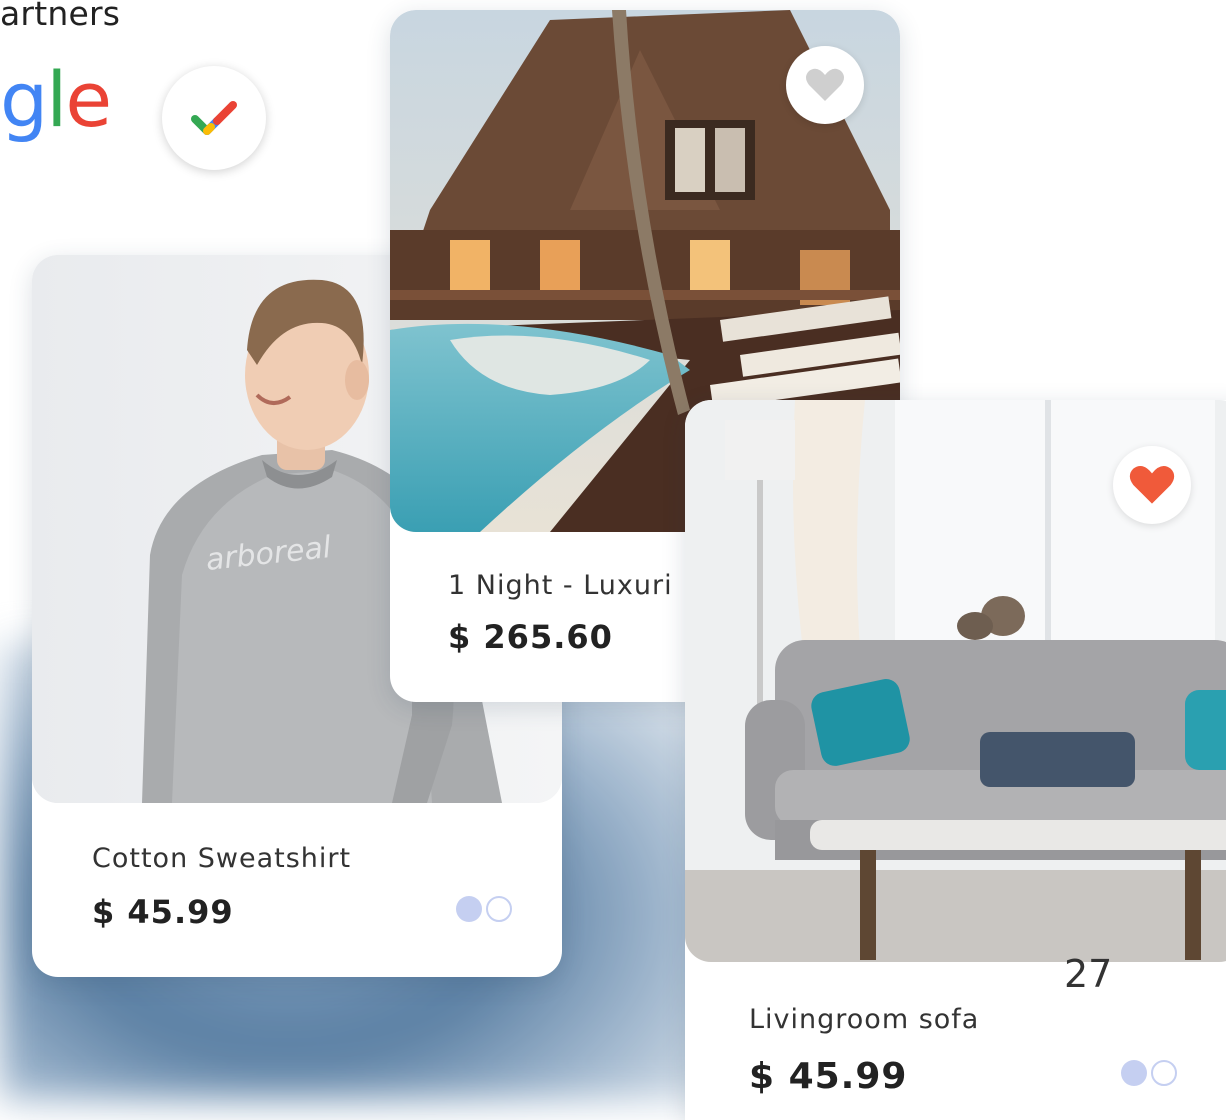 Image resolution: width=1226 pixels, height=1120 pixels. I want to click on page-number: 27, so click(1088, 974).